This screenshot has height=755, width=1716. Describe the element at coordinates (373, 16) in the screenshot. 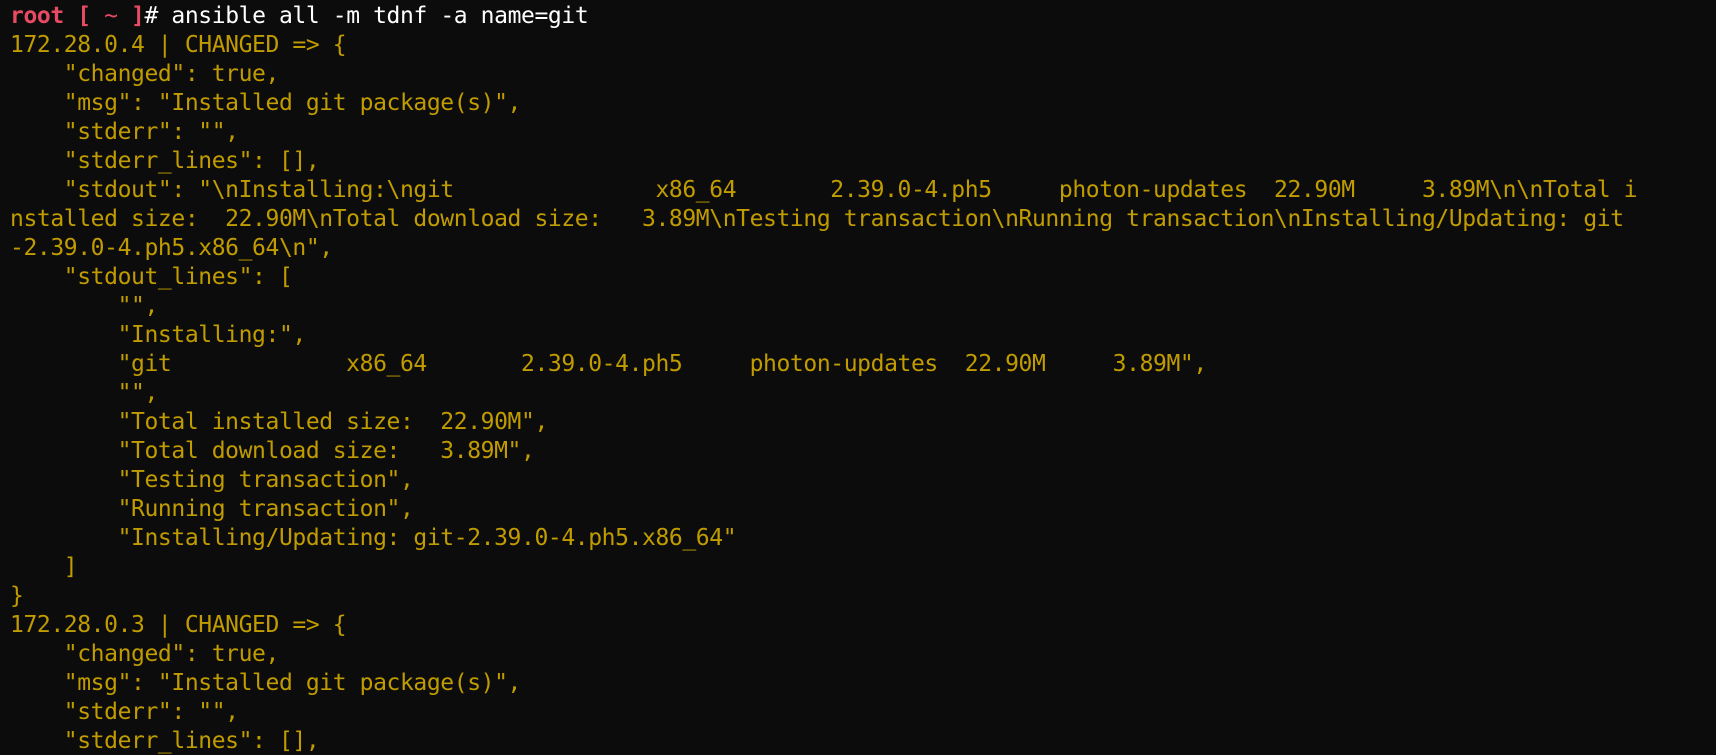

I see `command-text: ansible all -m tdnf -a name=git` at that location.